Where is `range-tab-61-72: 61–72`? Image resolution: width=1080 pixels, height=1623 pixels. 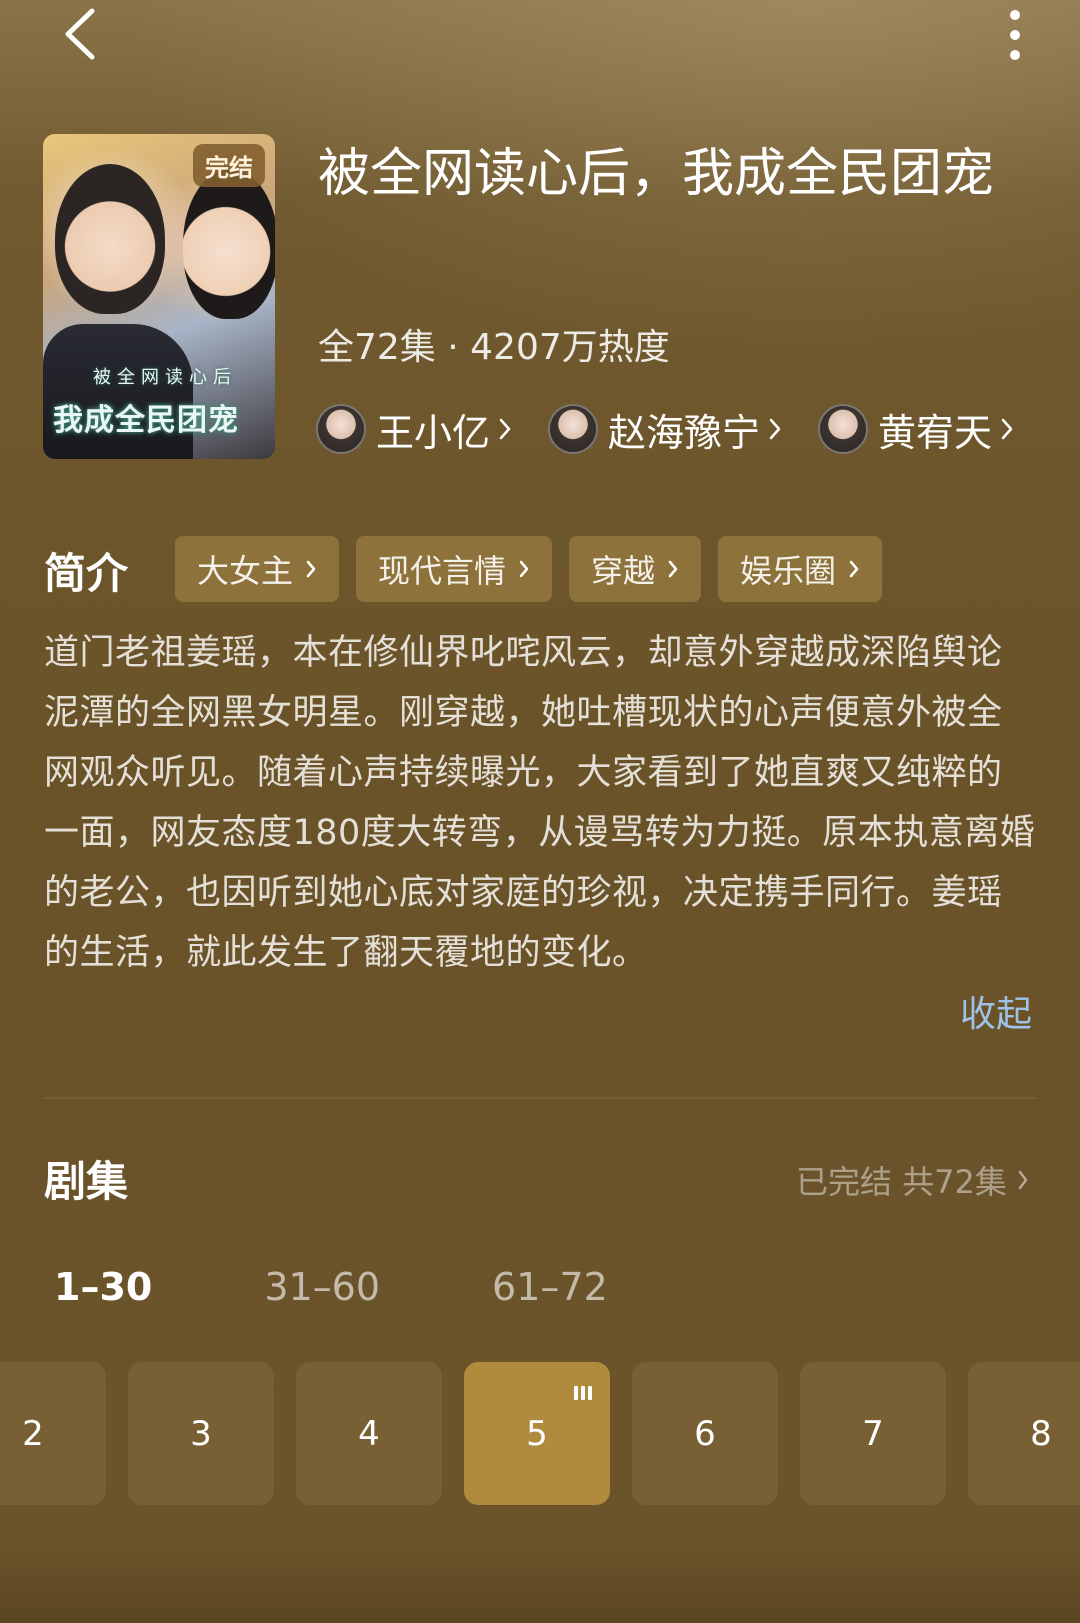
range-tab-61-72: 61–72 is located at coordinates (550, 1287).